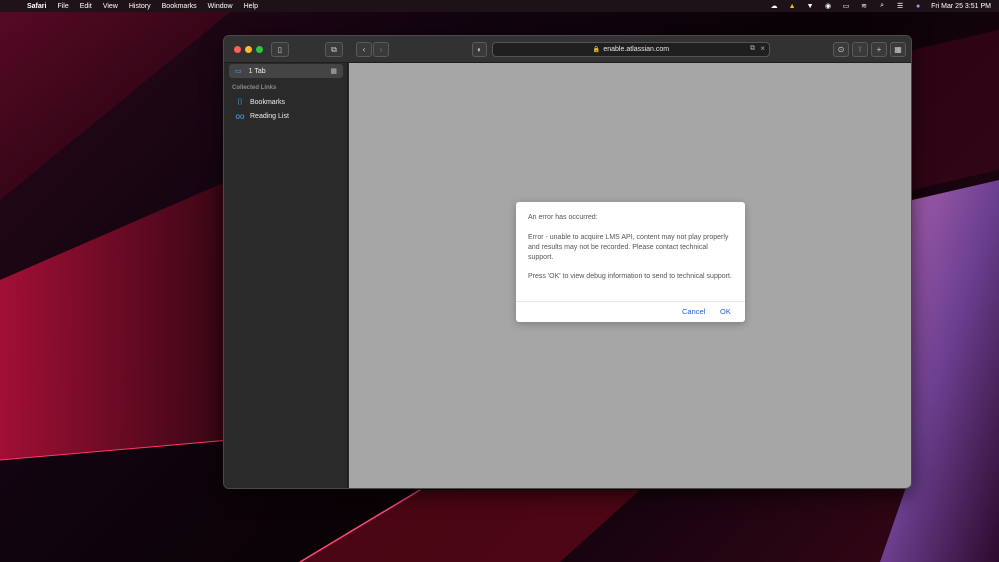  Describe the element at coordinates (237, 49) in the screenshot. I see `close-window-button` at that location.